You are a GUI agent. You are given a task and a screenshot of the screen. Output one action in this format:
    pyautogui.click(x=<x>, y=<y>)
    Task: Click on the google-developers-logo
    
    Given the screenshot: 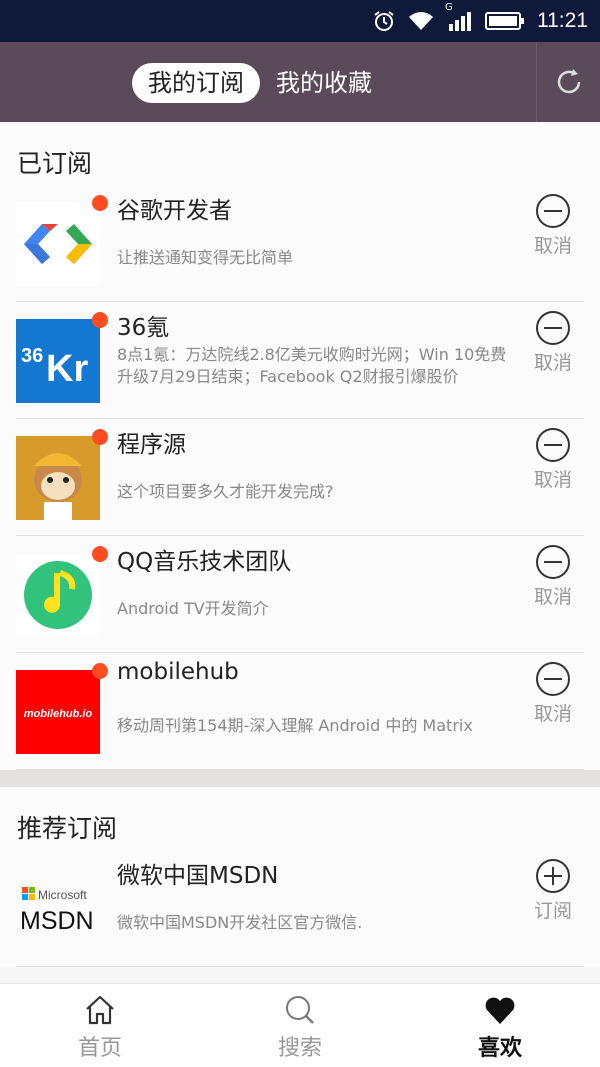 What is the action you would take?
    pyautogui.click(x=58, y=244)
    